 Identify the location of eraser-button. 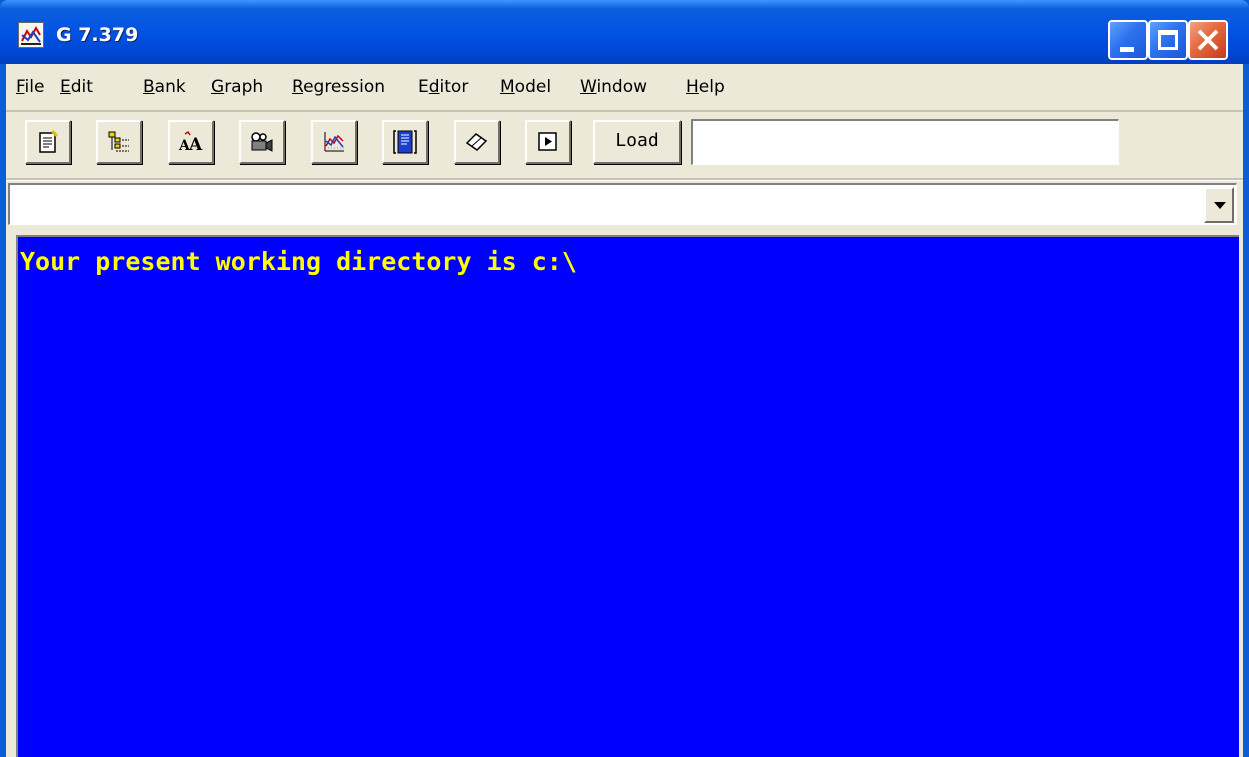
(477, 142).